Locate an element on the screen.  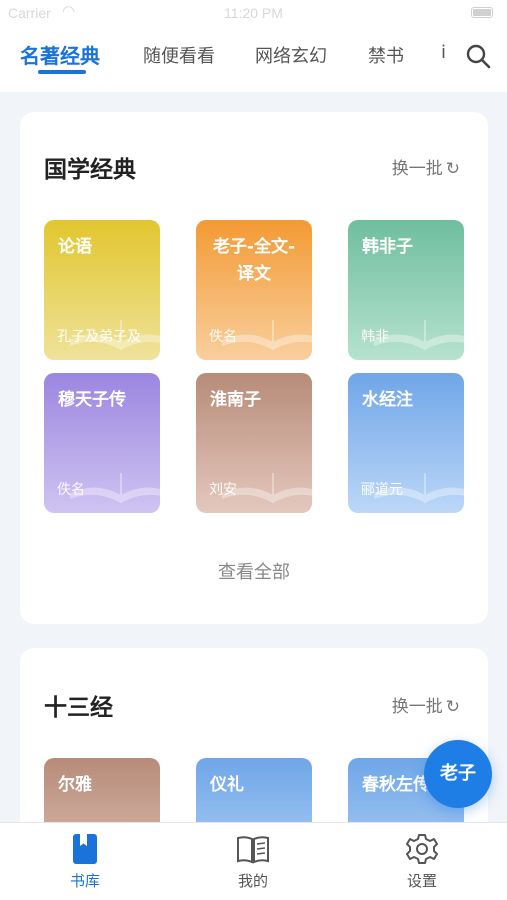
tab-more: i is located at coordinates (443, 52).